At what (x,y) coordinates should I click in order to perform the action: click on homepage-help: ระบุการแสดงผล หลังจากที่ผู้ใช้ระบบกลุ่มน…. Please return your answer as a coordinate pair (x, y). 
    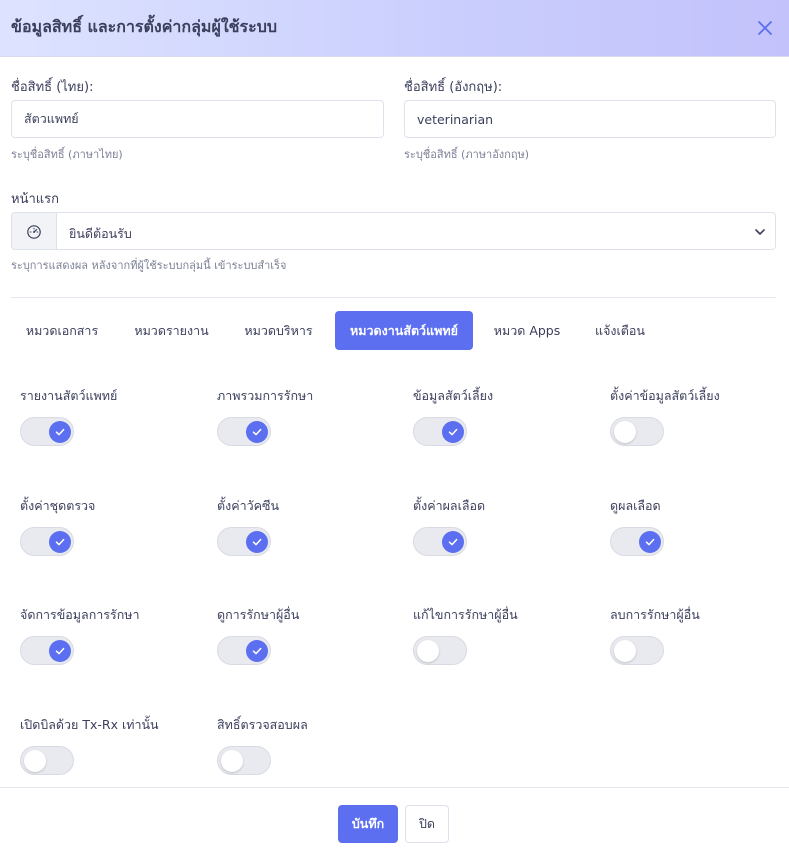
    Looking at the image, I should click on (149, 265).